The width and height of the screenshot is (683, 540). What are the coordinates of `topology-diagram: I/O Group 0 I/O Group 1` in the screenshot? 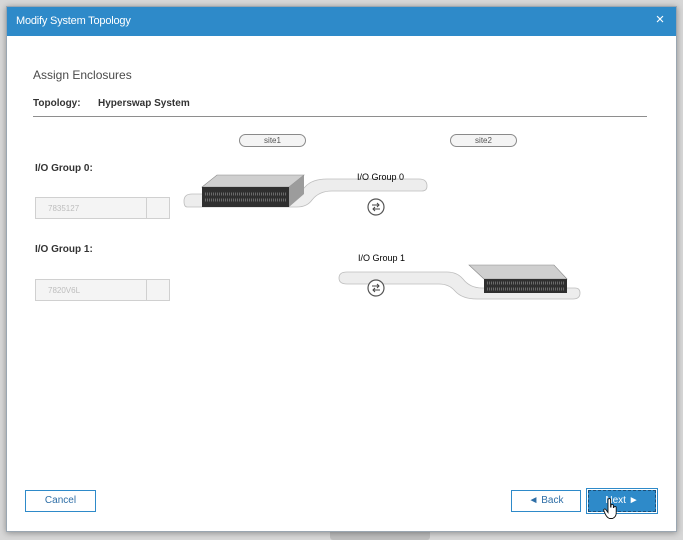 It's located at (382, 236).